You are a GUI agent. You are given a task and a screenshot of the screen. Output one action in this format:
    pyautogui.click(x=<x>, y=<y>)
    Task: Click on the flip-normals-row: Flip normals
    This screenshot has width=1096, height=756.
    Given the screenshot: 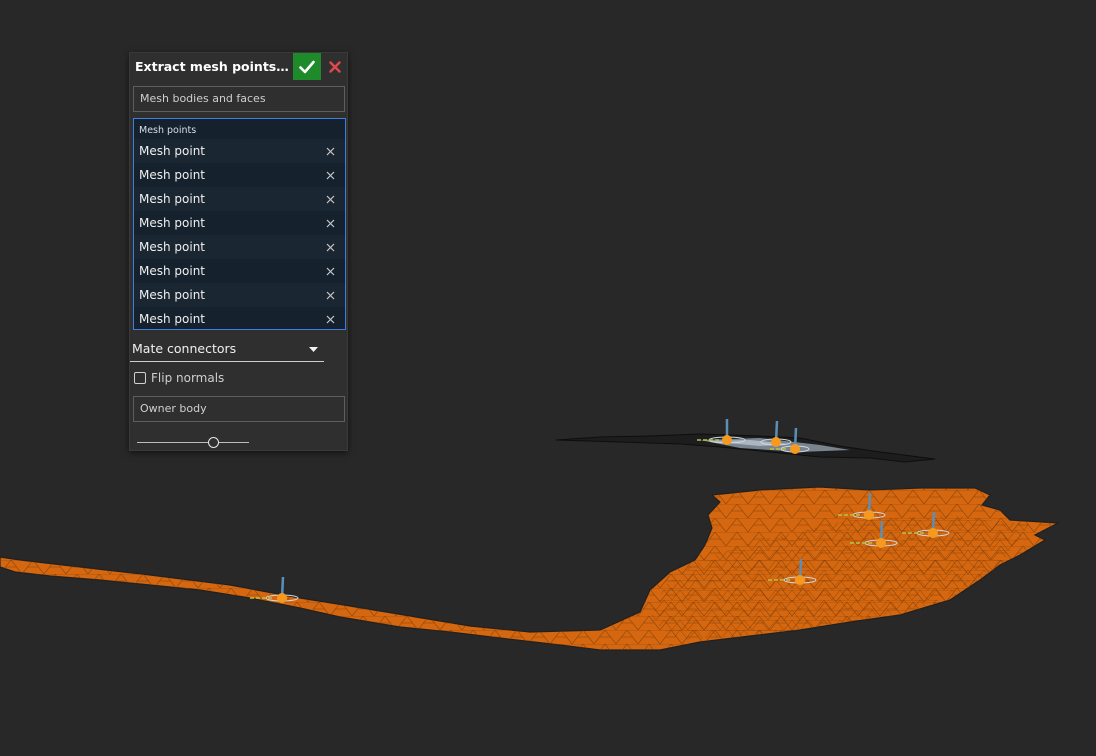 What is the action you would take?
    pyautogui.click(x=179, y=378)
    